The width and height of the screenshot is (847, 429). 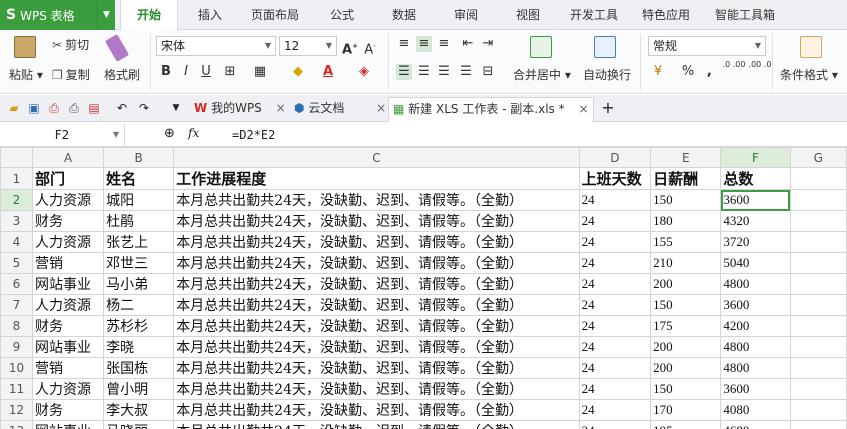 What do you see at coordinates (16, 347) in the screenshot?
I see `row-header: 9` at bounding box center [16, 347].